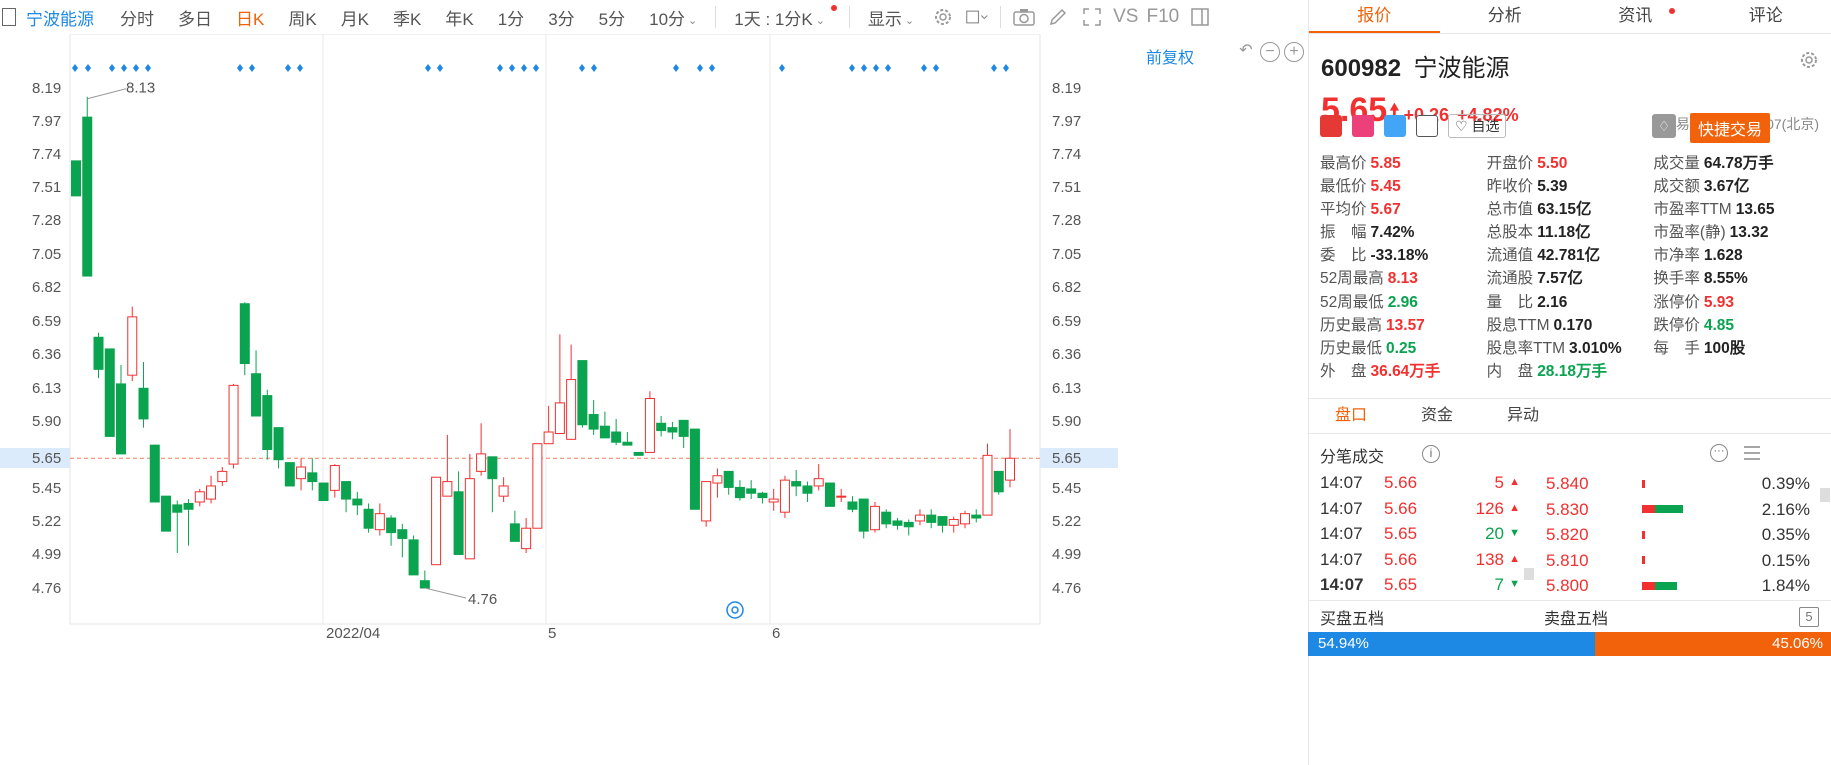  What do you see at coordinates (1361, 68) in the screenshot?
I see `stock-code: 600982` at bounding box center [1361, 68].